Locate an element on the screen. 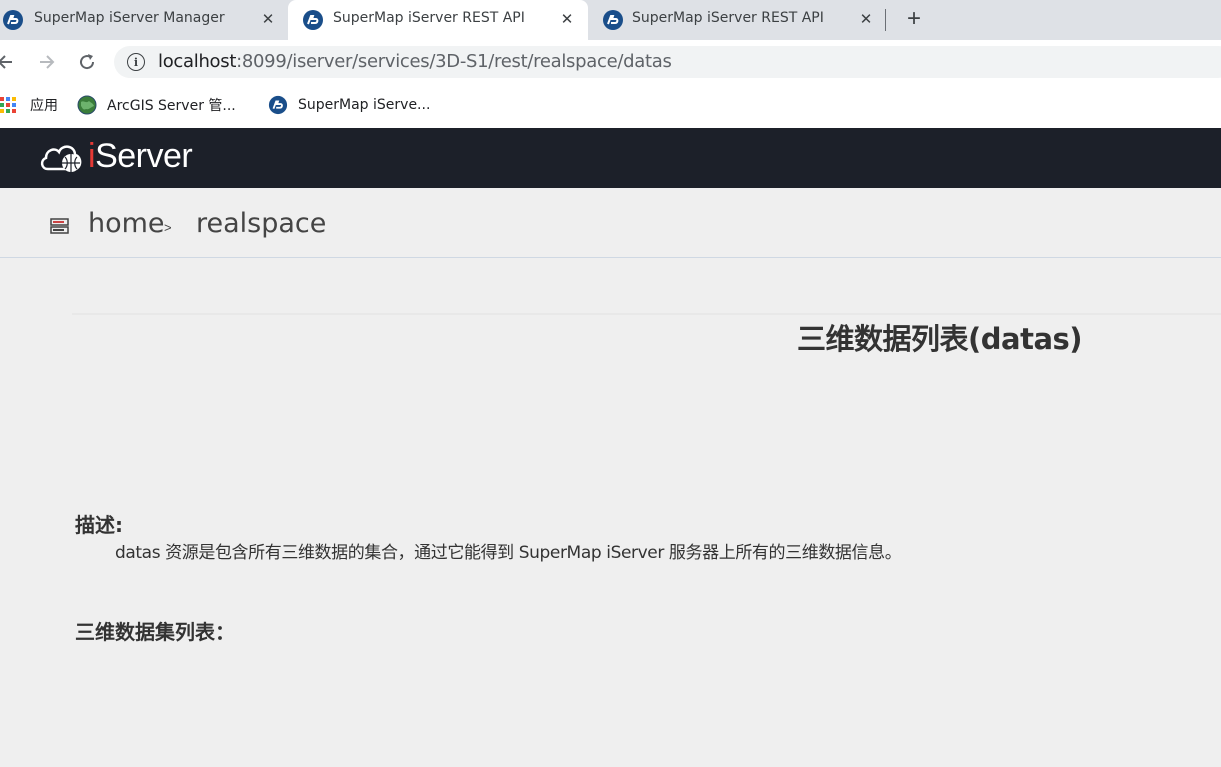 The image size is (1221, 767). dataset-list-label: 三维数据集列表： is located at coordinates (155, 632).